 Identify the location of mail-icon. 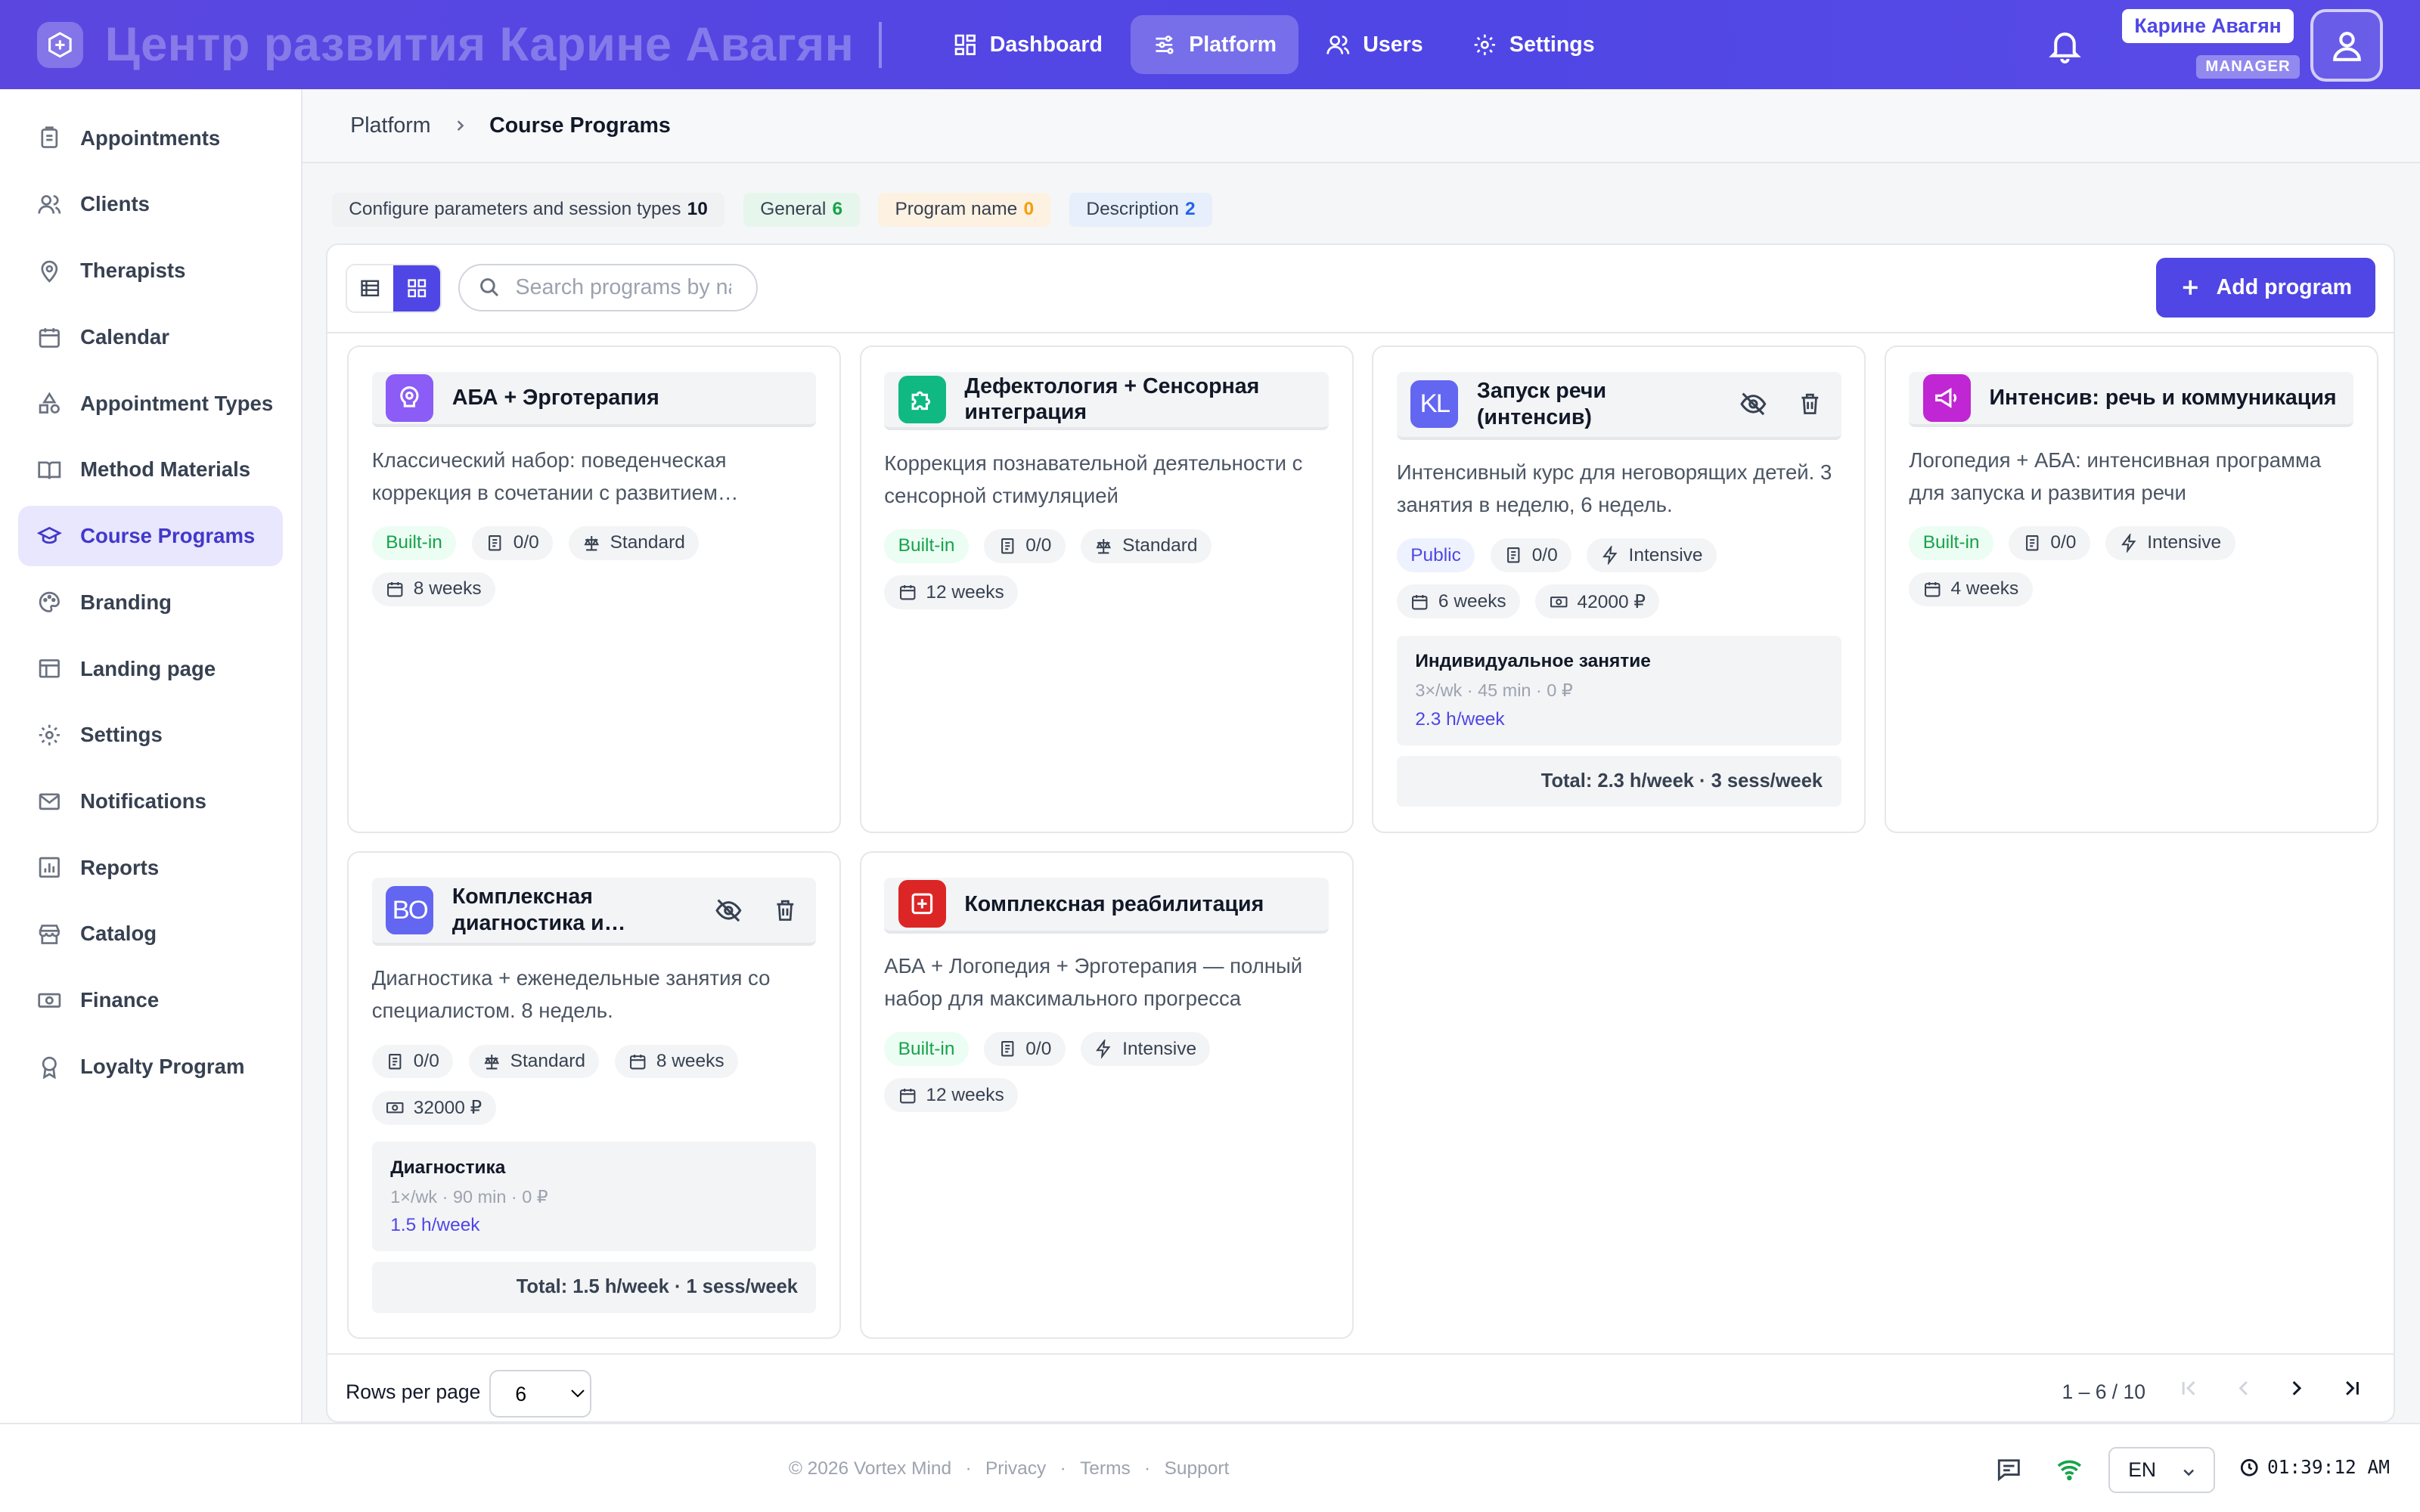
(49, 801).